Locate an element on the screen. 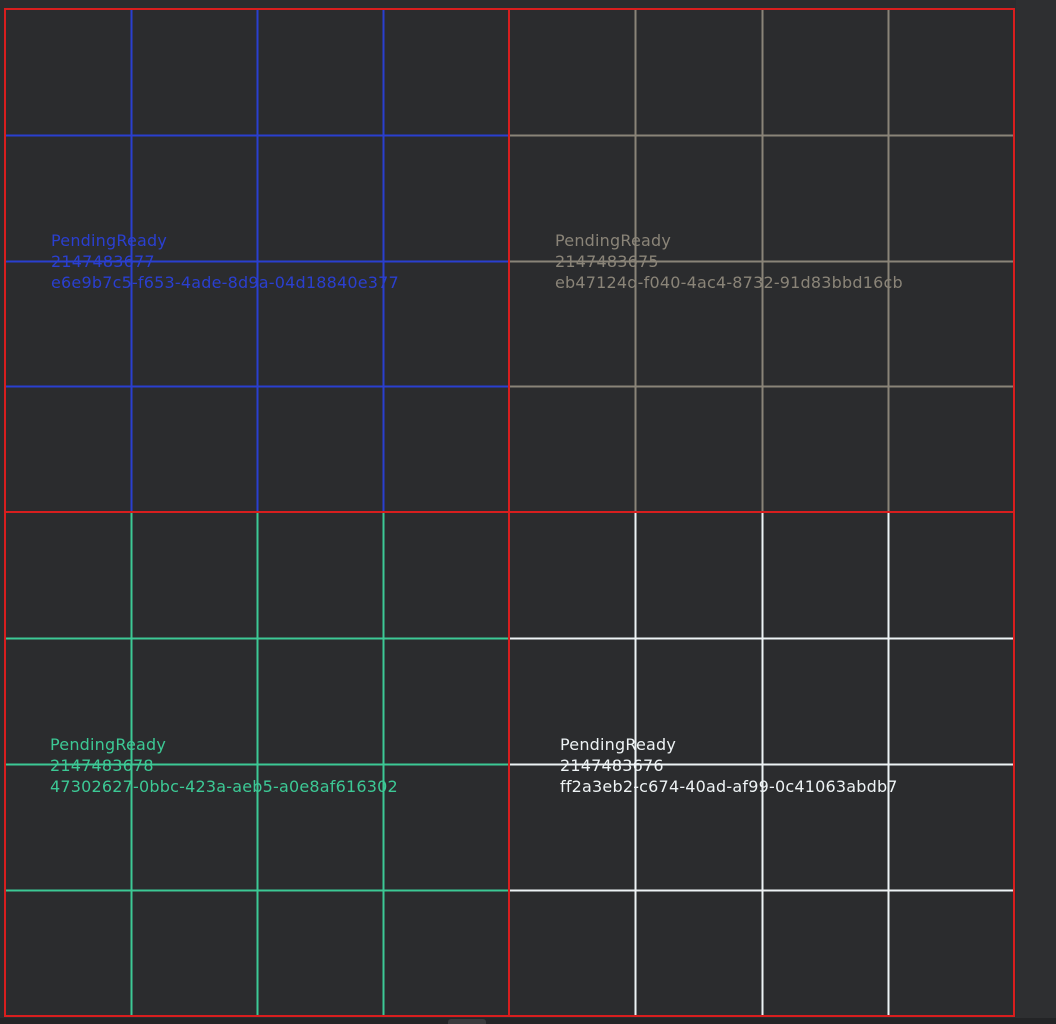 Image resolution: width=1056 pixels, height=1024 pixels. tile-number: 2147483675 is located at coordinates (607, 261).